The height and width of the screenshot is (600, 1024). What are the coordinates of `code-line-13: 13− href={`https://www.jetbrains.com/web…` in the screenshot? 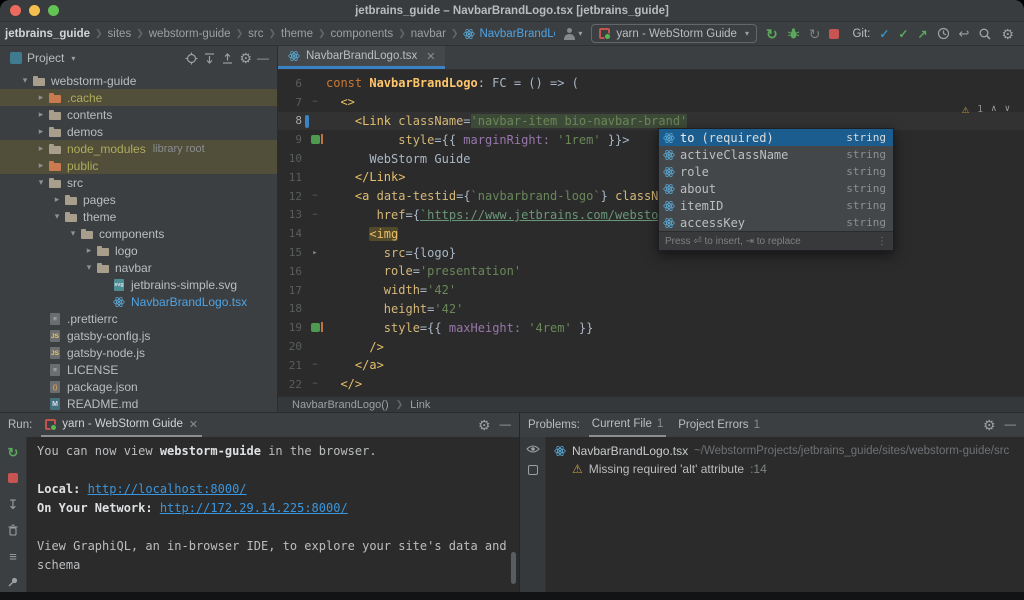 It's located at (651, 215).